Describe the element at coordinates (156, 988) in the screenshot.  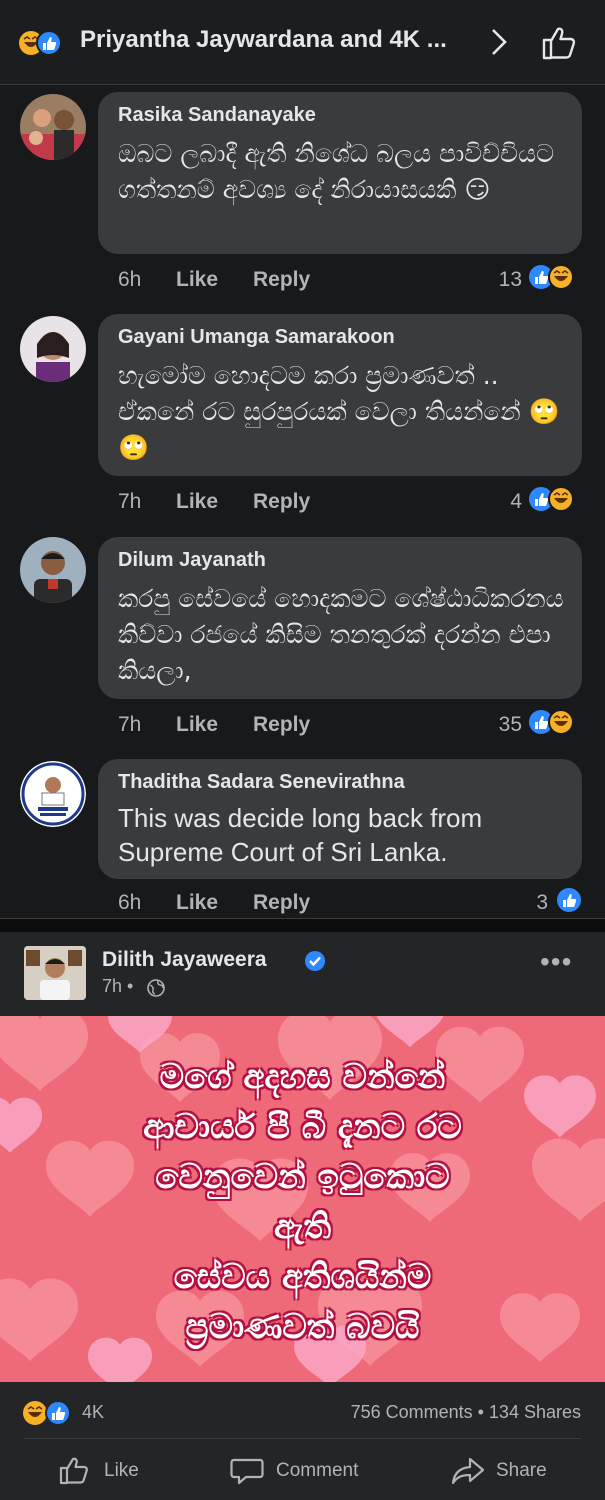
I see `globe-icon` at that location.